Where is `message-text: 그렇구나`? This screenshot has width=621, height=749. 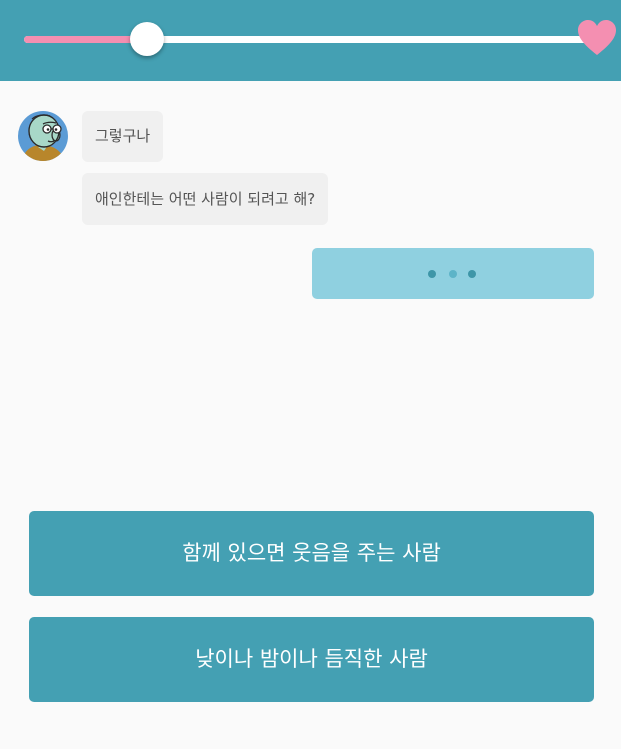 message-text: 그렇구나 is located at coordinates (123, 136).